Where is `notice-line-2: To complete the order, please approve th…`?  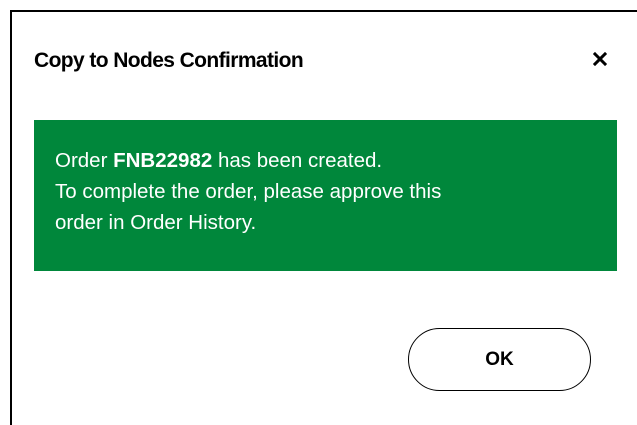 notice-line-2: To complete the order, please approve th… is located at coordinates (248, 191).